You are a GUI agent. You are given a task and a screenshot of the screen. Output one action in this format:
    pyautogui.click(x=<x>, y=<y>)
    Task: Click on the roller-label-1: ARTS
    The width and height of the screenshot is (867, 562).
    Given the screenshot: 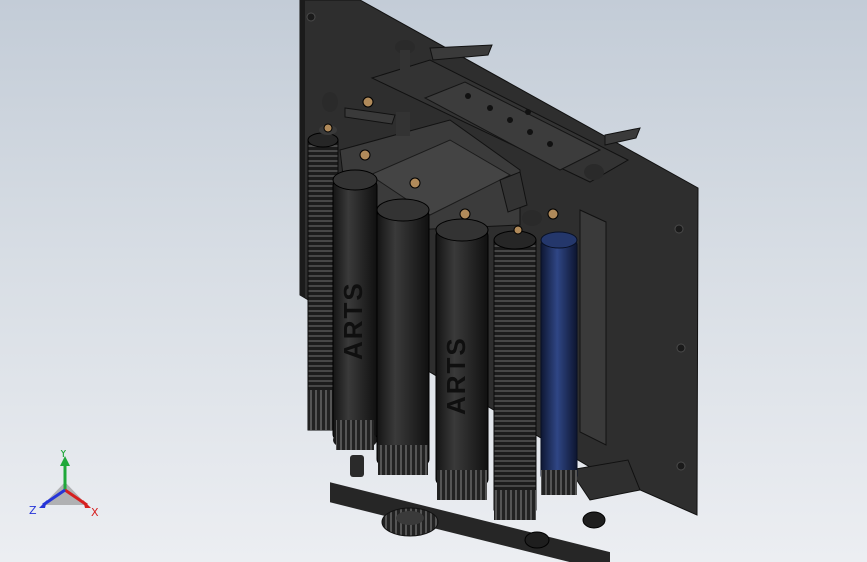 What is the action you would take?
    pyautogui.click(x=353, y=320)
    